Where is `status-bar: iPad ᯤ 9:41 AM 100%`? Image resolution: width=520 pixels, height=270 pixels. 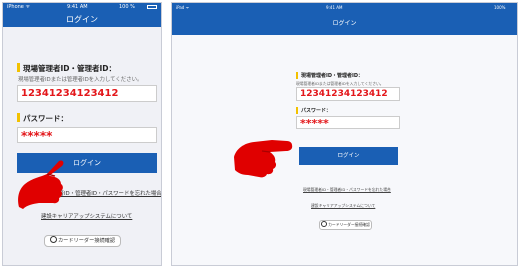 status-bar: iPad ᯤ 9:41 AM 100% is located at coordinates (344, 8).